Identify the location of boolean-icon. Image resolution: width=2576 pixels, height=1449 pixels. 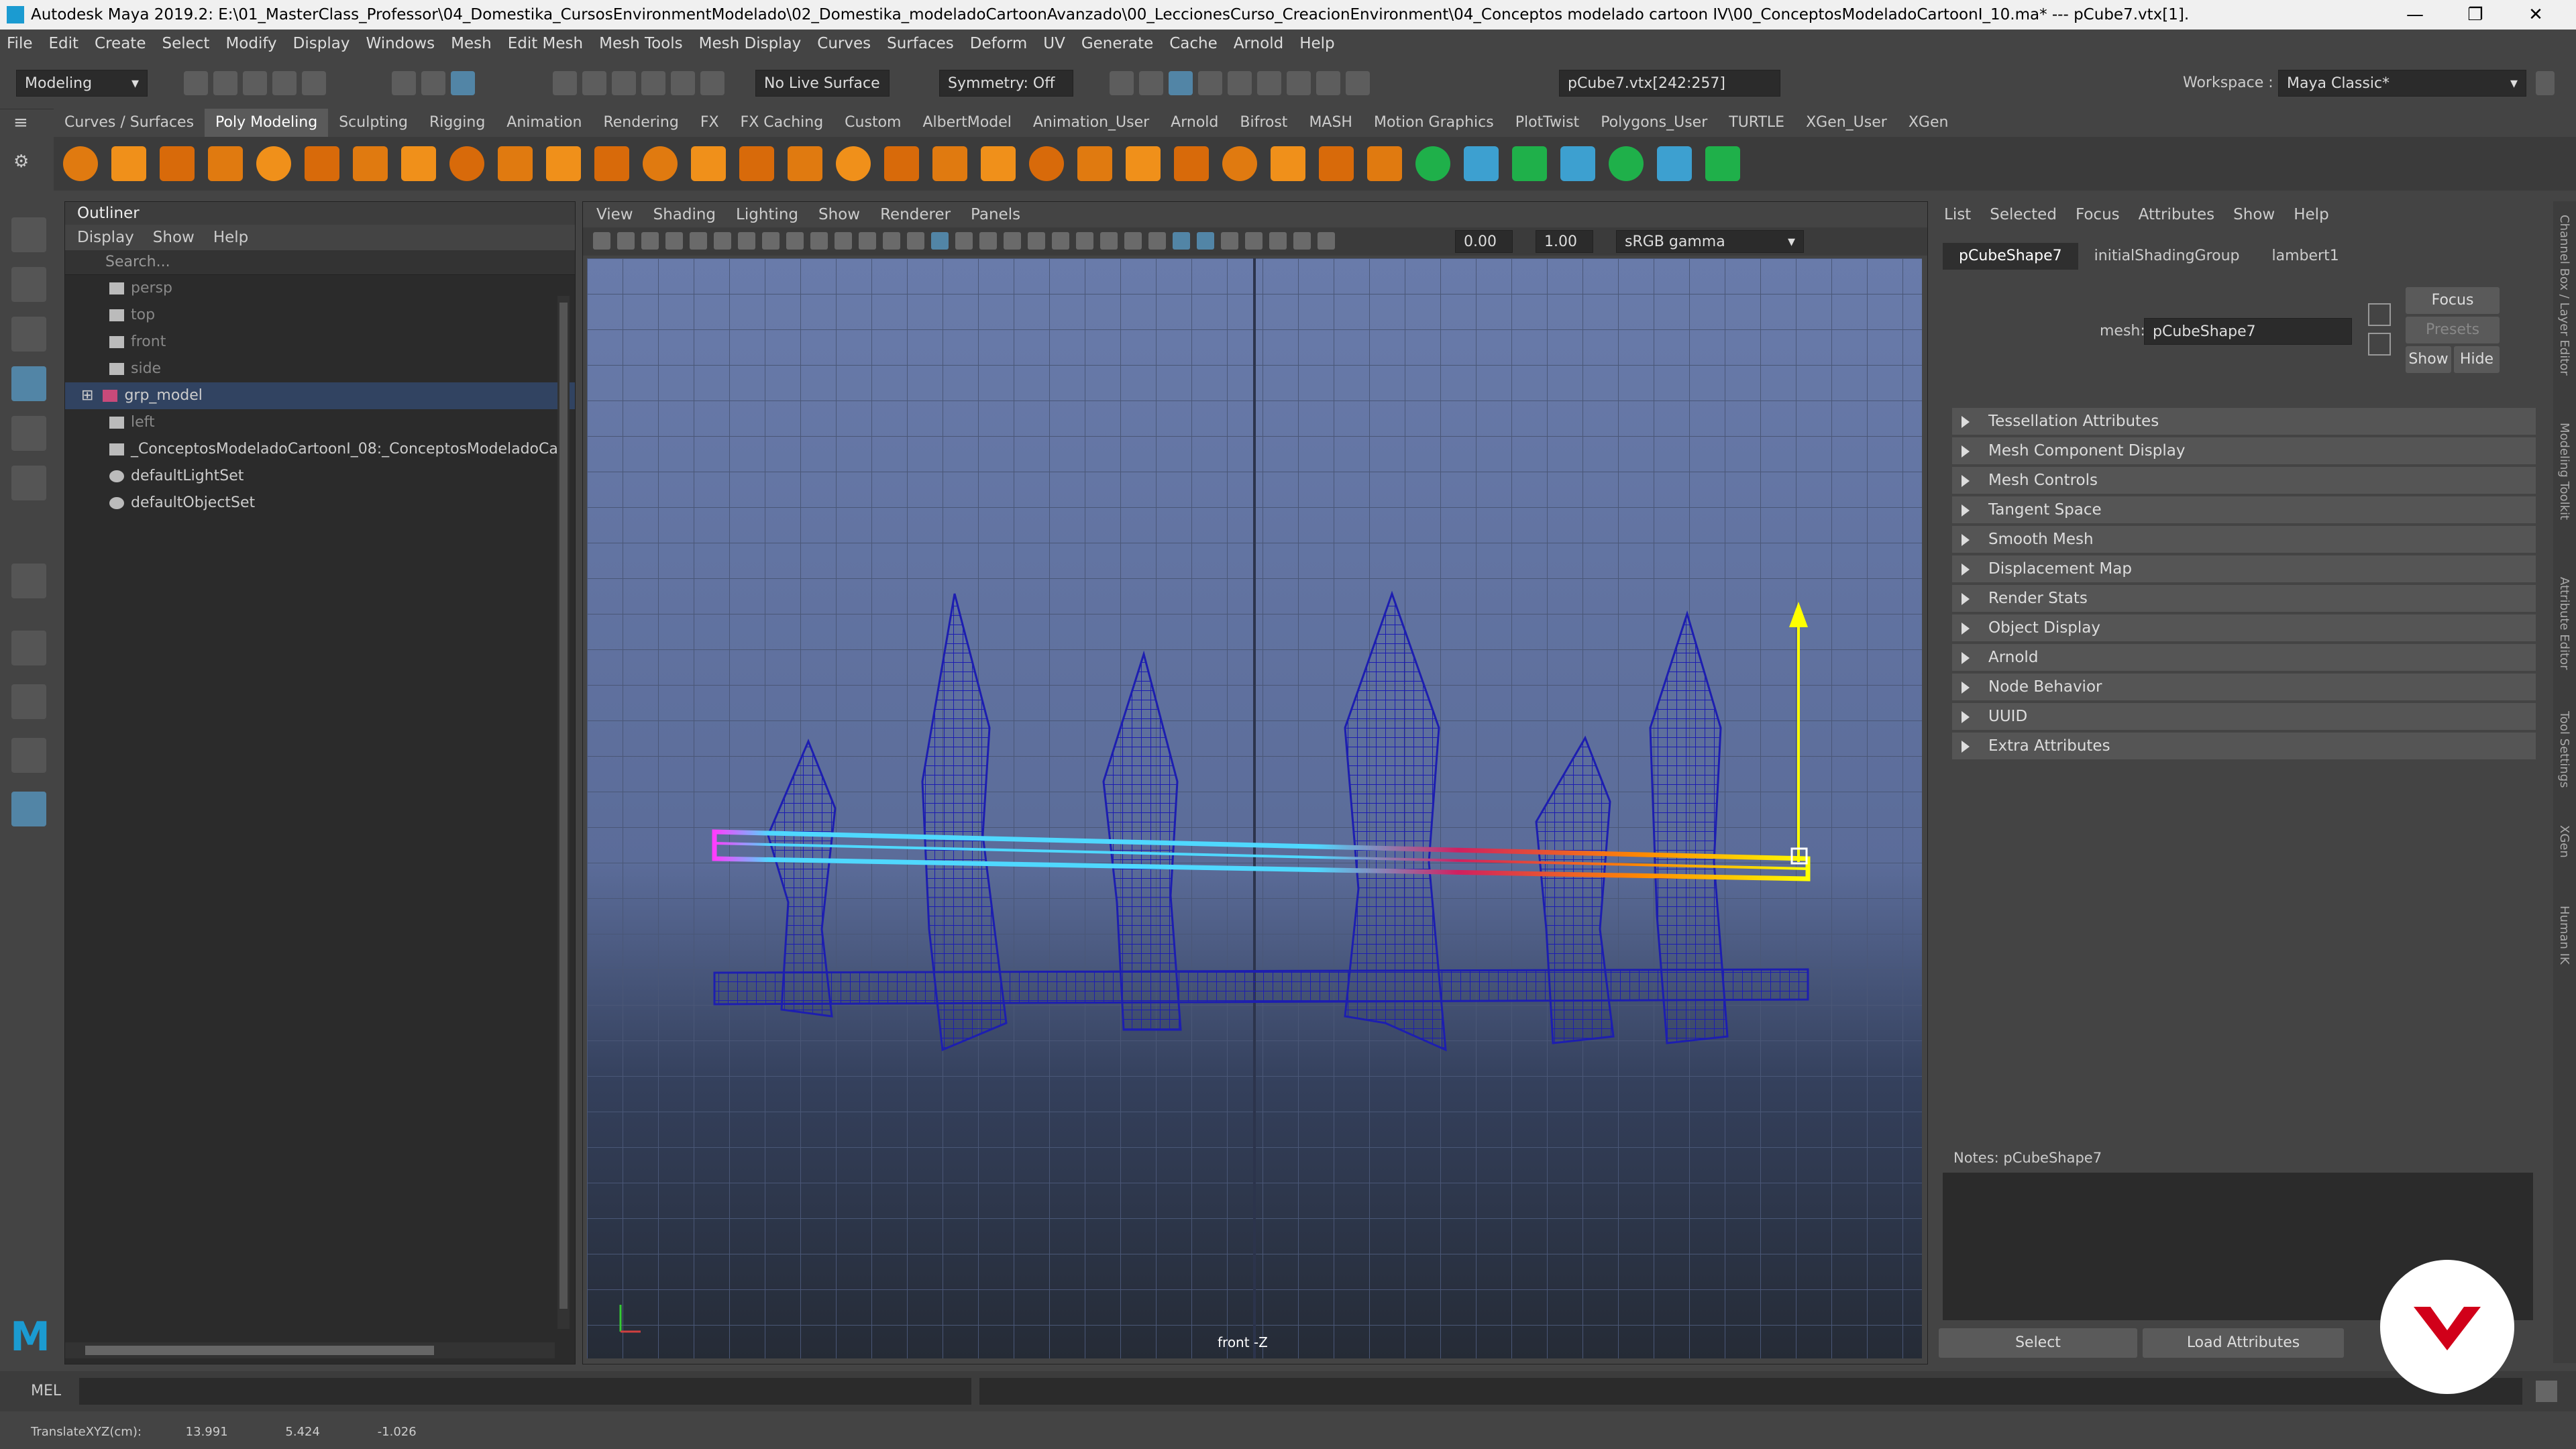
(805, 163).